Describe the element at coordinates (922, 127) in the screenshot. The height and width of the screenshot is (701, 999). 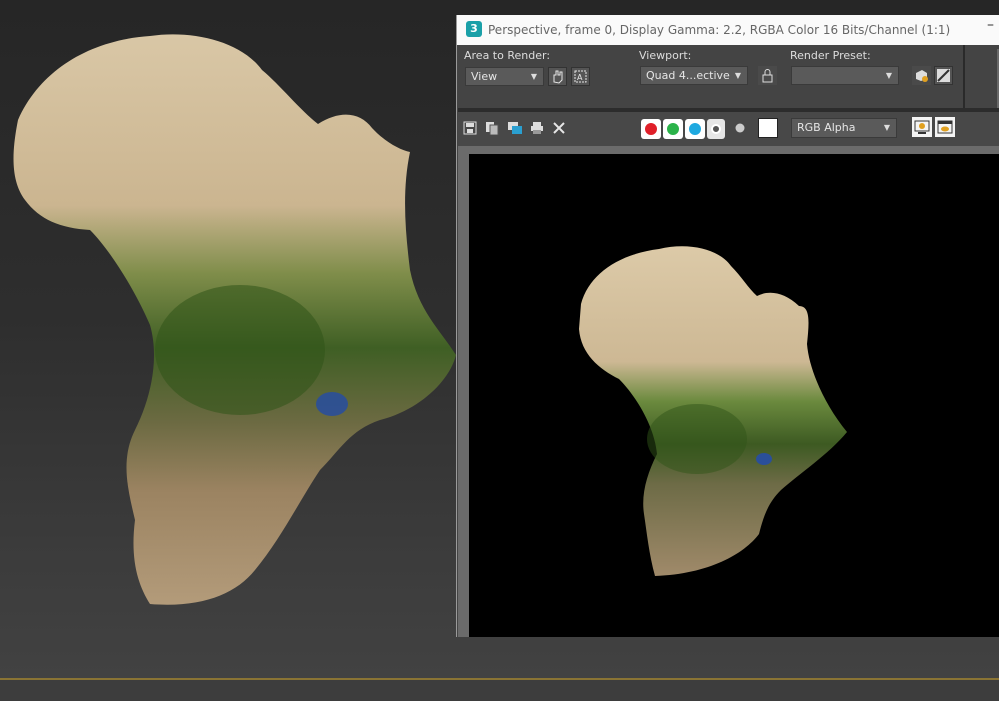
I see `display-toggle-icon` at that location.